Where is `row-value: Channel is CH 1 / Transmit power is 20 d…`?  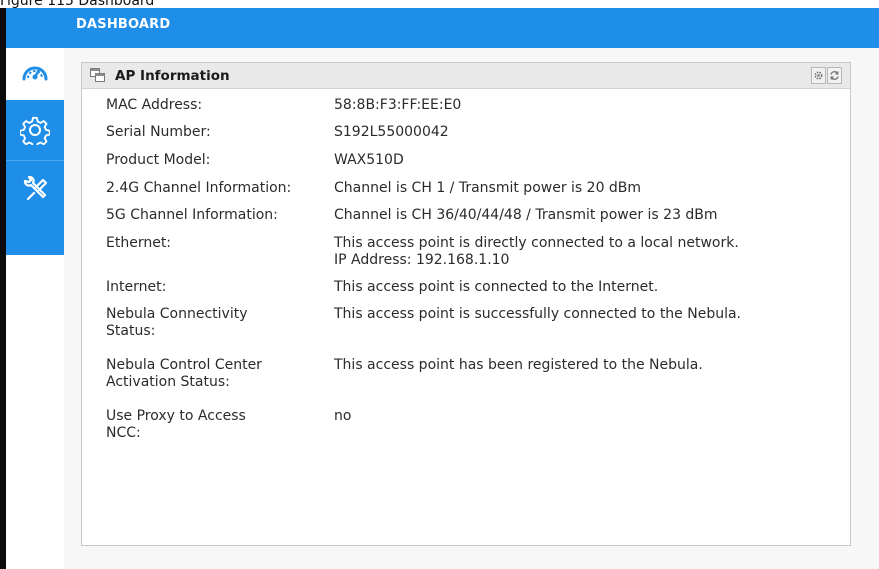 row-value: Channel is CH 1 / Transmit power is 20 d… is located at coordinates (488, 188).